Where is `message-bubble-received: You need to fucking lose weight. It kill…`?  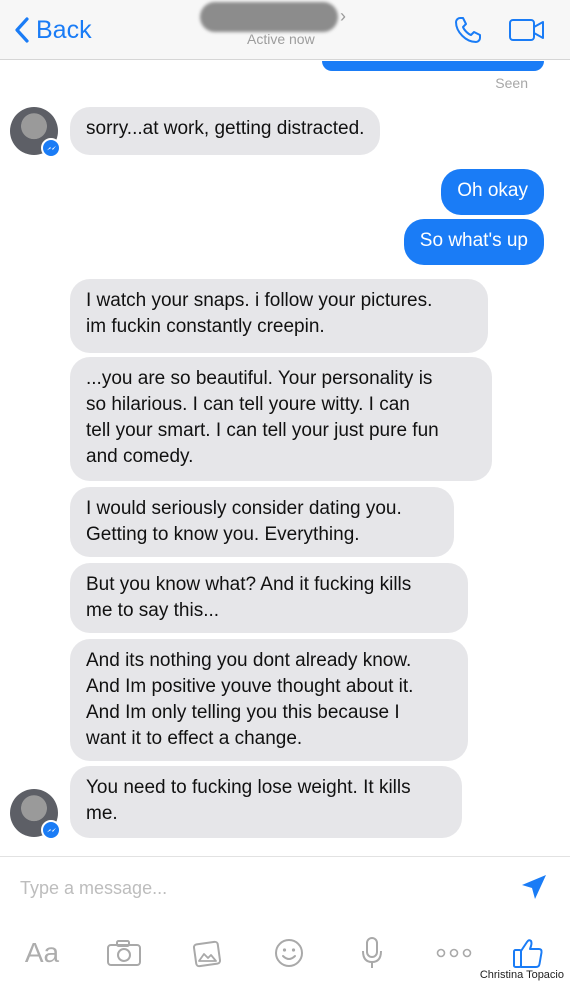 message-bubble-received: You need to fucking lose weight. It kill… is located at coordinates (266, 802).